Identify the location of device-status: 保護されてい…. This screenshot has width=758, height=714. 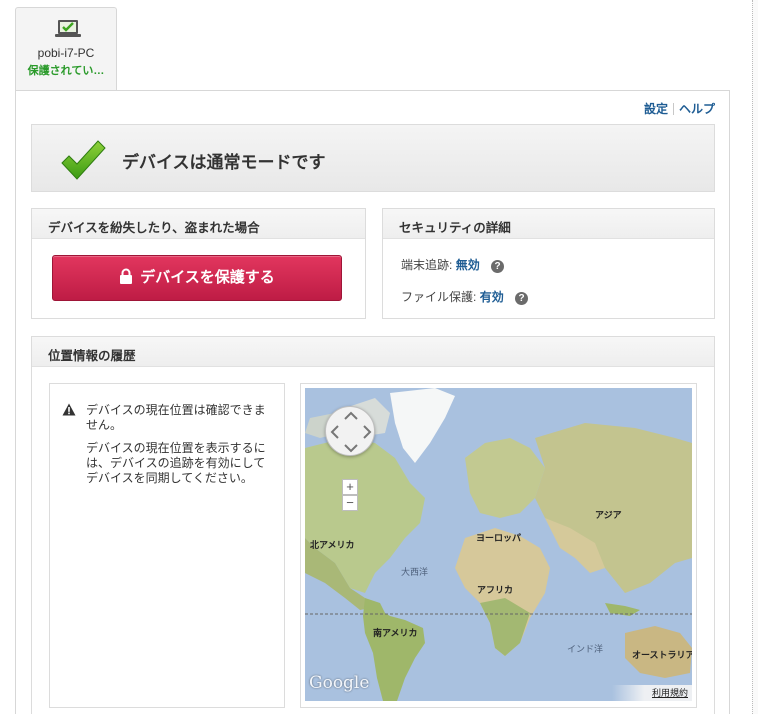
(66, 71).